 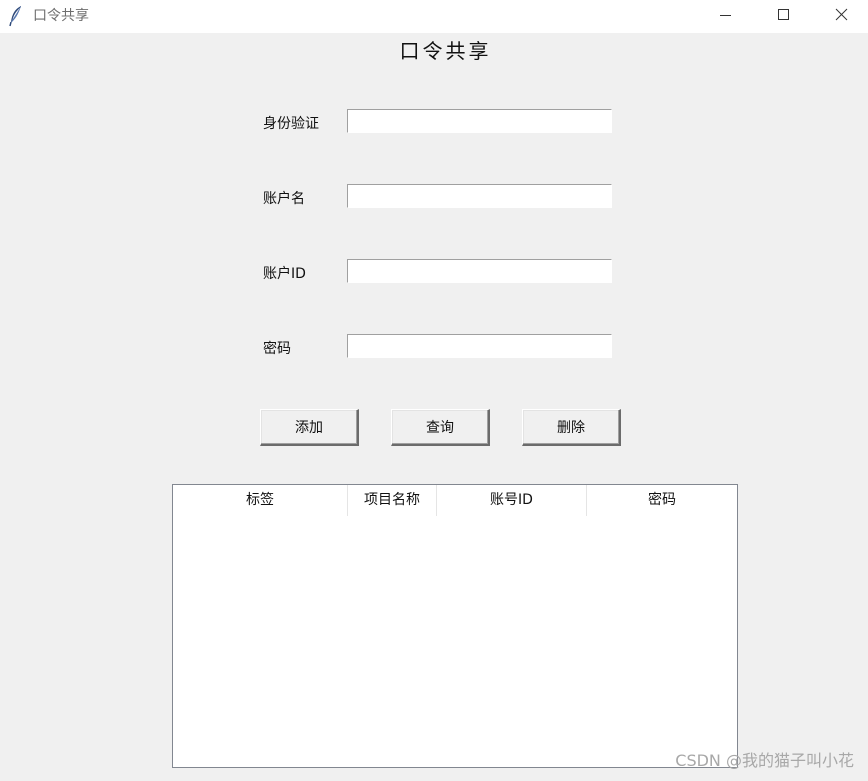 What do you see at coordinates (392, 500) in the screenshot?
I see `column-header-item-name: 项目名称` at bounding box center [392, 500].